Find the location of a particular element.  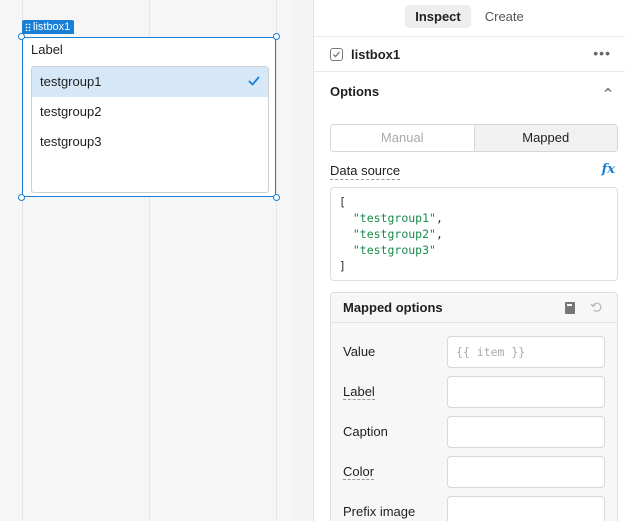

docs-book-icon is located at coordinates (570, 308).